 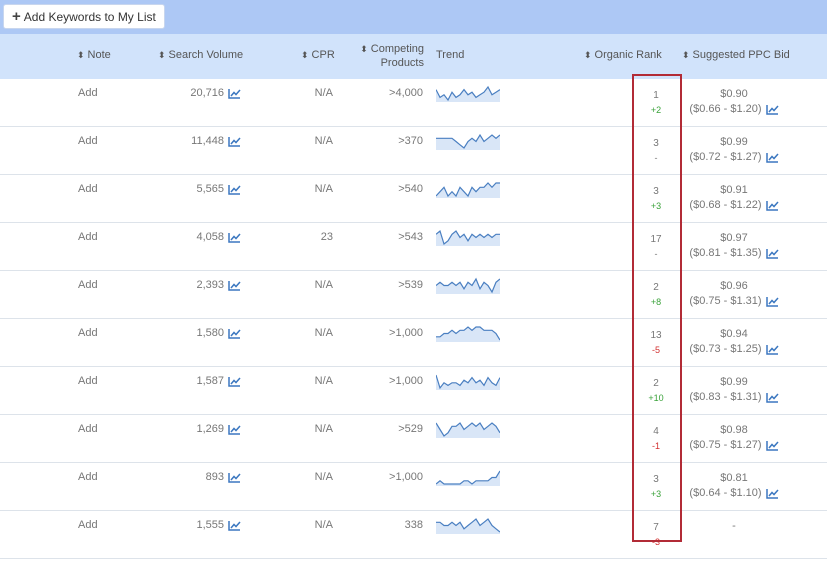 I want to click on search-volume-cell: 11,448, so click(x=216, y=141).